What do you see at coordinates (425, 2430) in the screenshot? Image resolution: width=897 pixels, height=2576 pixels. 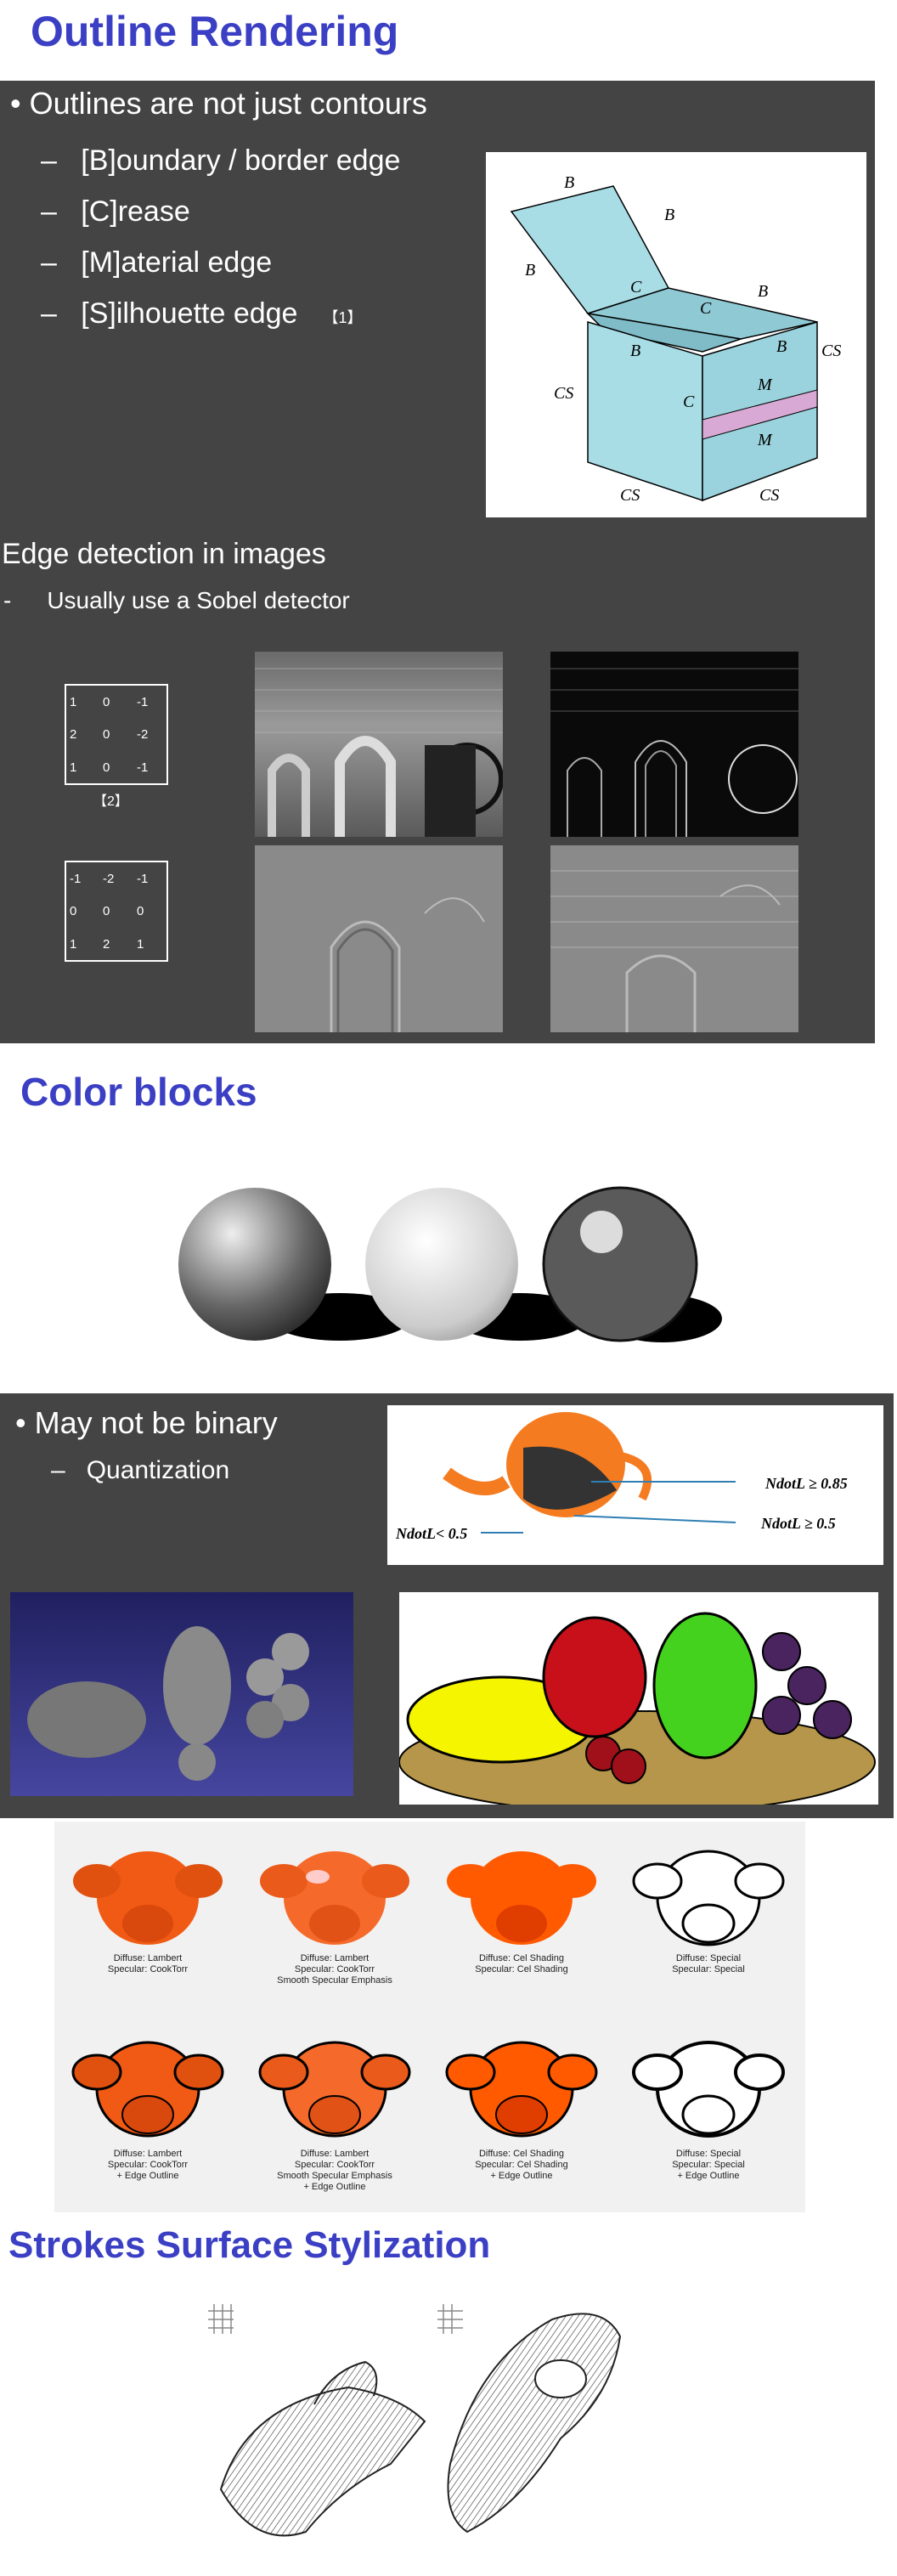 I see `hatched-hands-figure` at bounding box center [425, 2430].